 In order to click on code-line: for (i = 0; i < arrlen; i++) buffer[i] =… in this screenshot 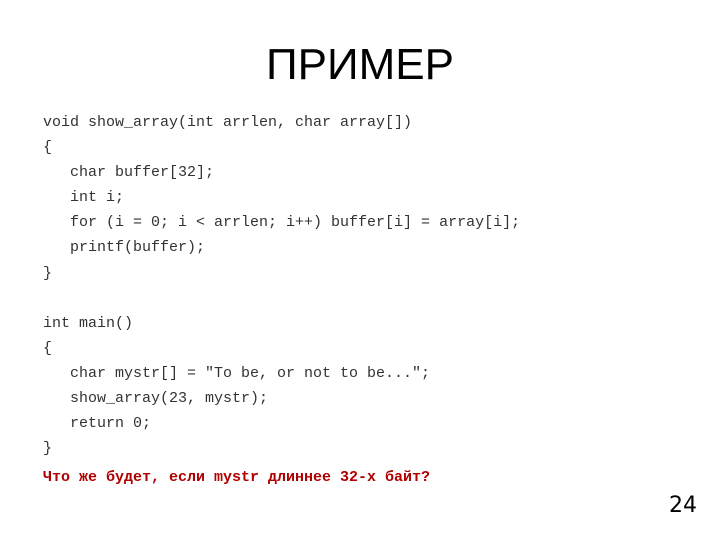, I will do `click(282, 223)`.